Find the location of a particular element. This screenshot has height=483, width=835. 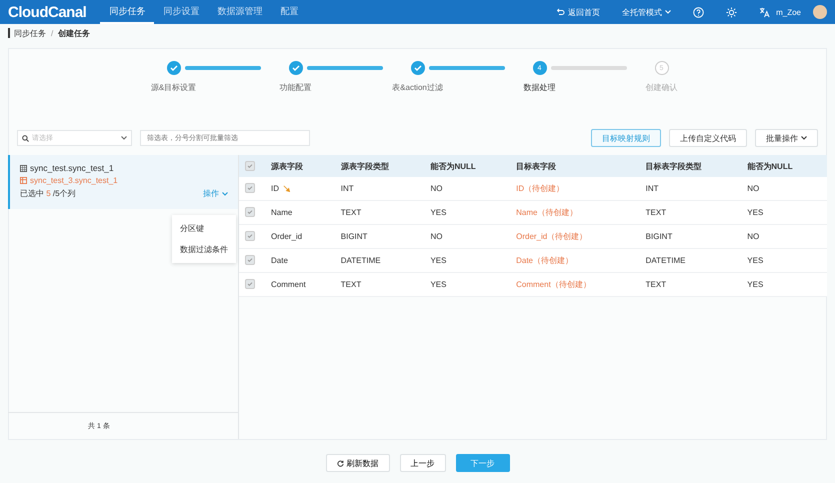

avatar is located at coordinates (820, 12).